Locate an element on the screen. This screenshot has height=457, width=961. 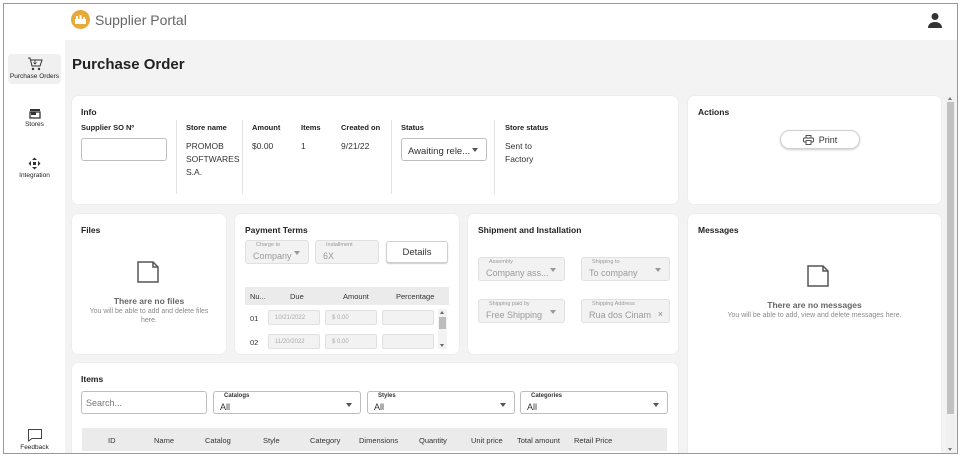
integration-icon is located at coordinates (34, 163).